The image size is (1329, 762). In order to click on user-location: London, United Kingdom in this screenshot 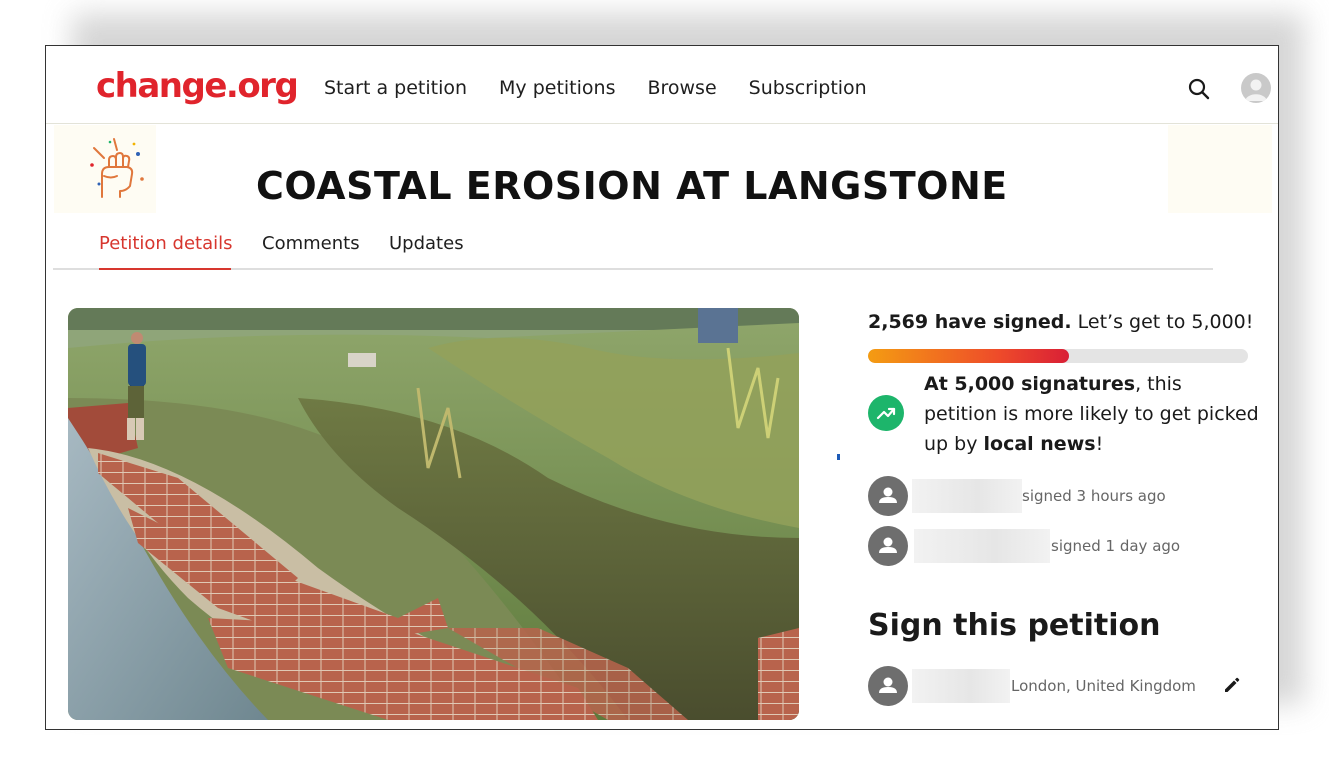, I will do `click(1103, 686)`.